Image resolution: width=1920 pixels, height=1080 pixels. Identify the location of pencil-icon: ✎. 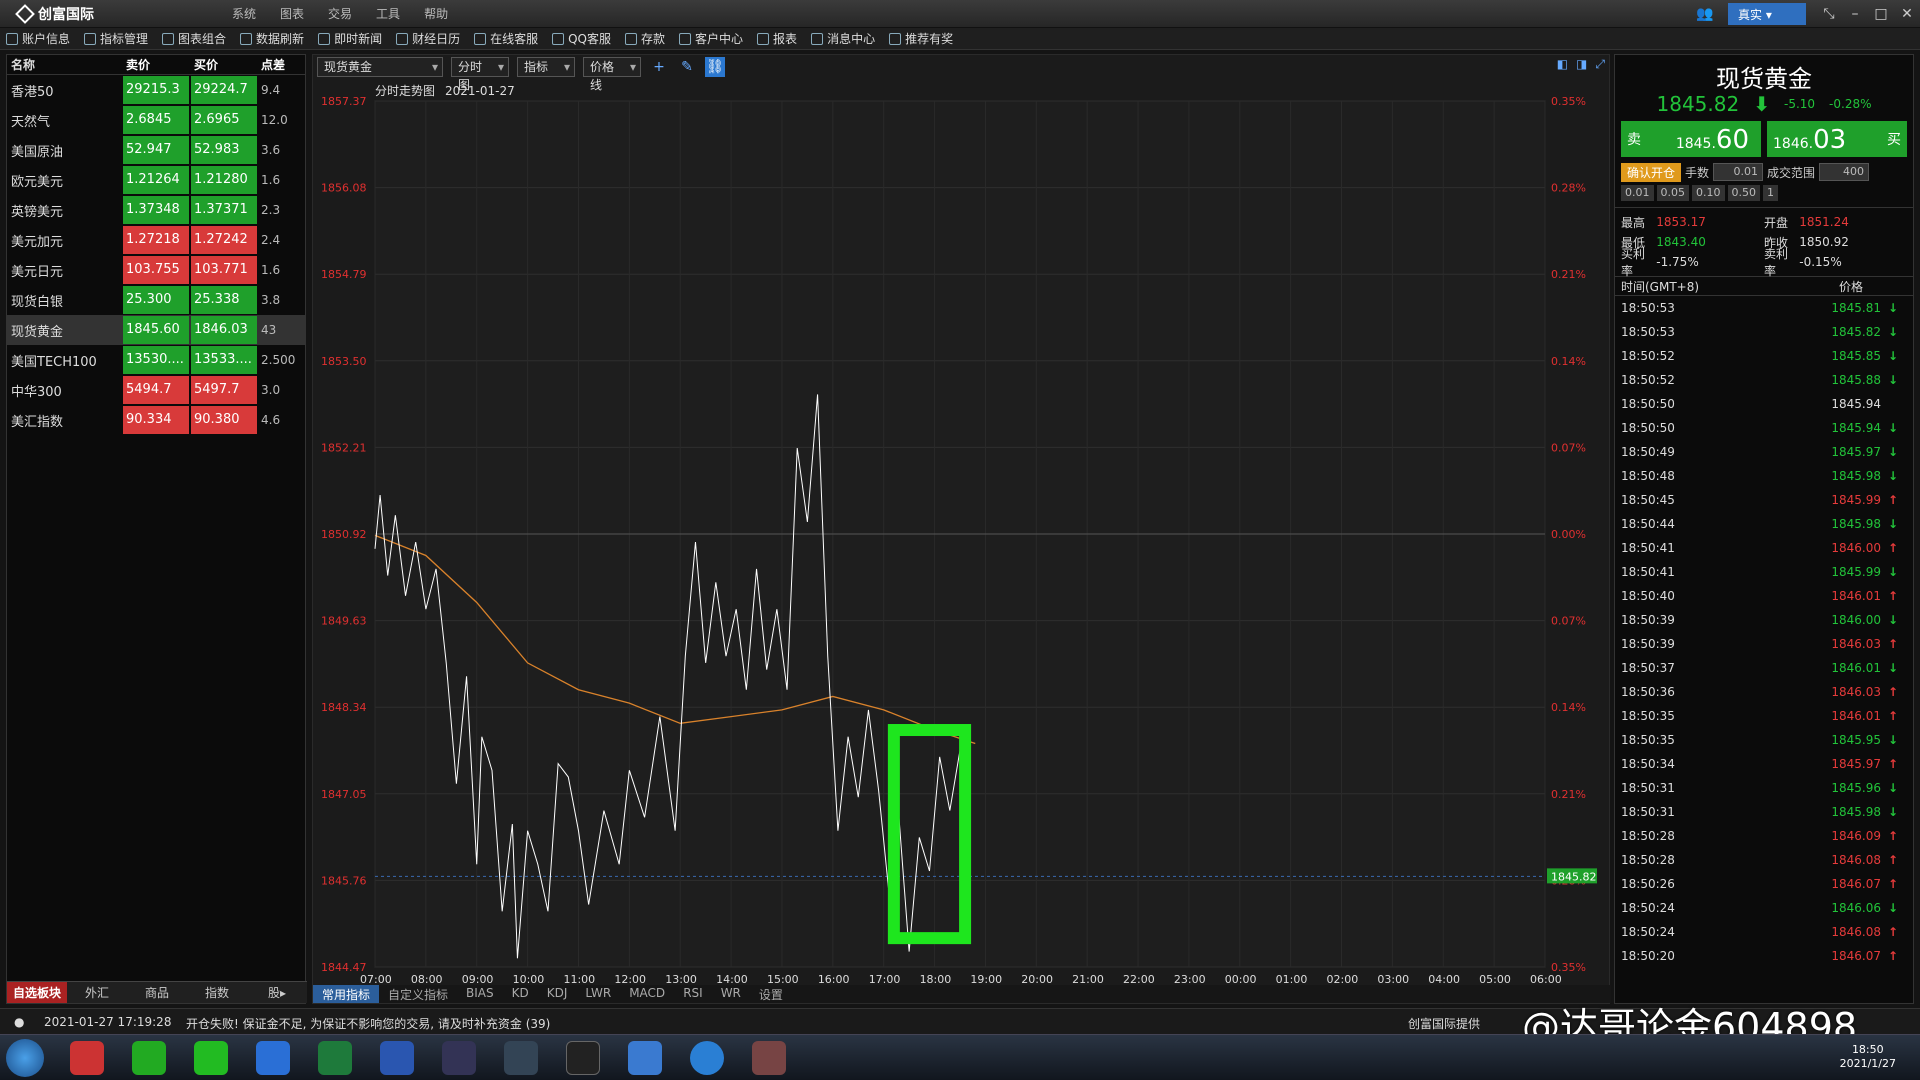
(687, 67).